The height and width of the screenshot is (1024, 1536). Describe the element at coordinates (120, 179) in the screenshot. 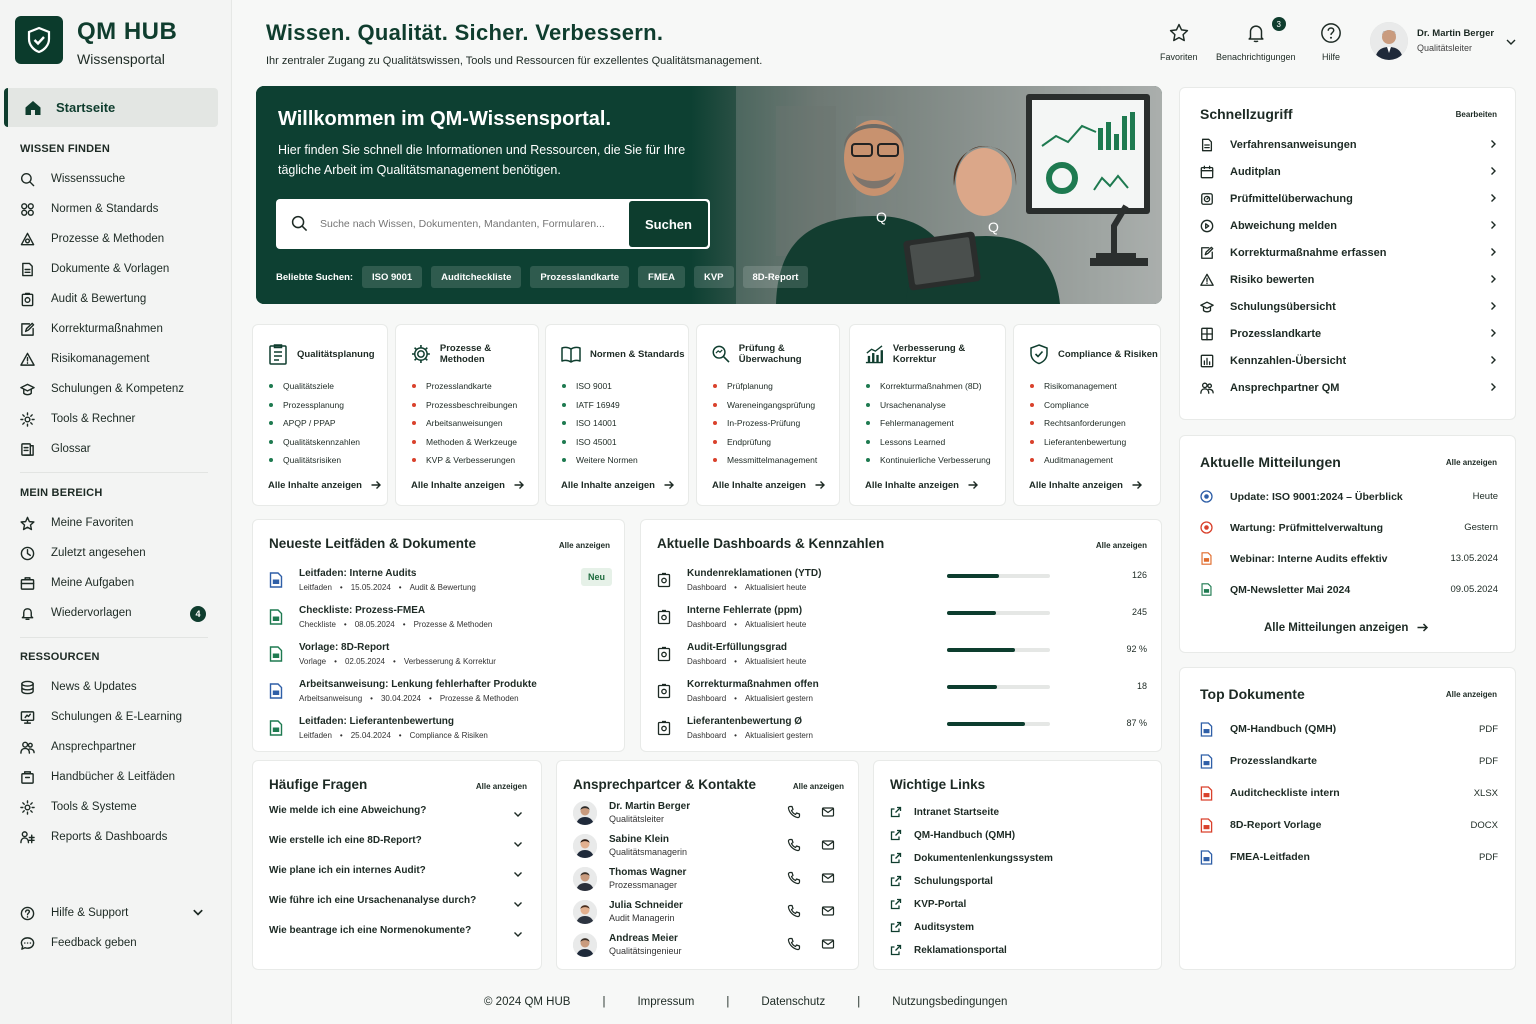

I see `sidebar-item-search: Wissenssuche` at that location.